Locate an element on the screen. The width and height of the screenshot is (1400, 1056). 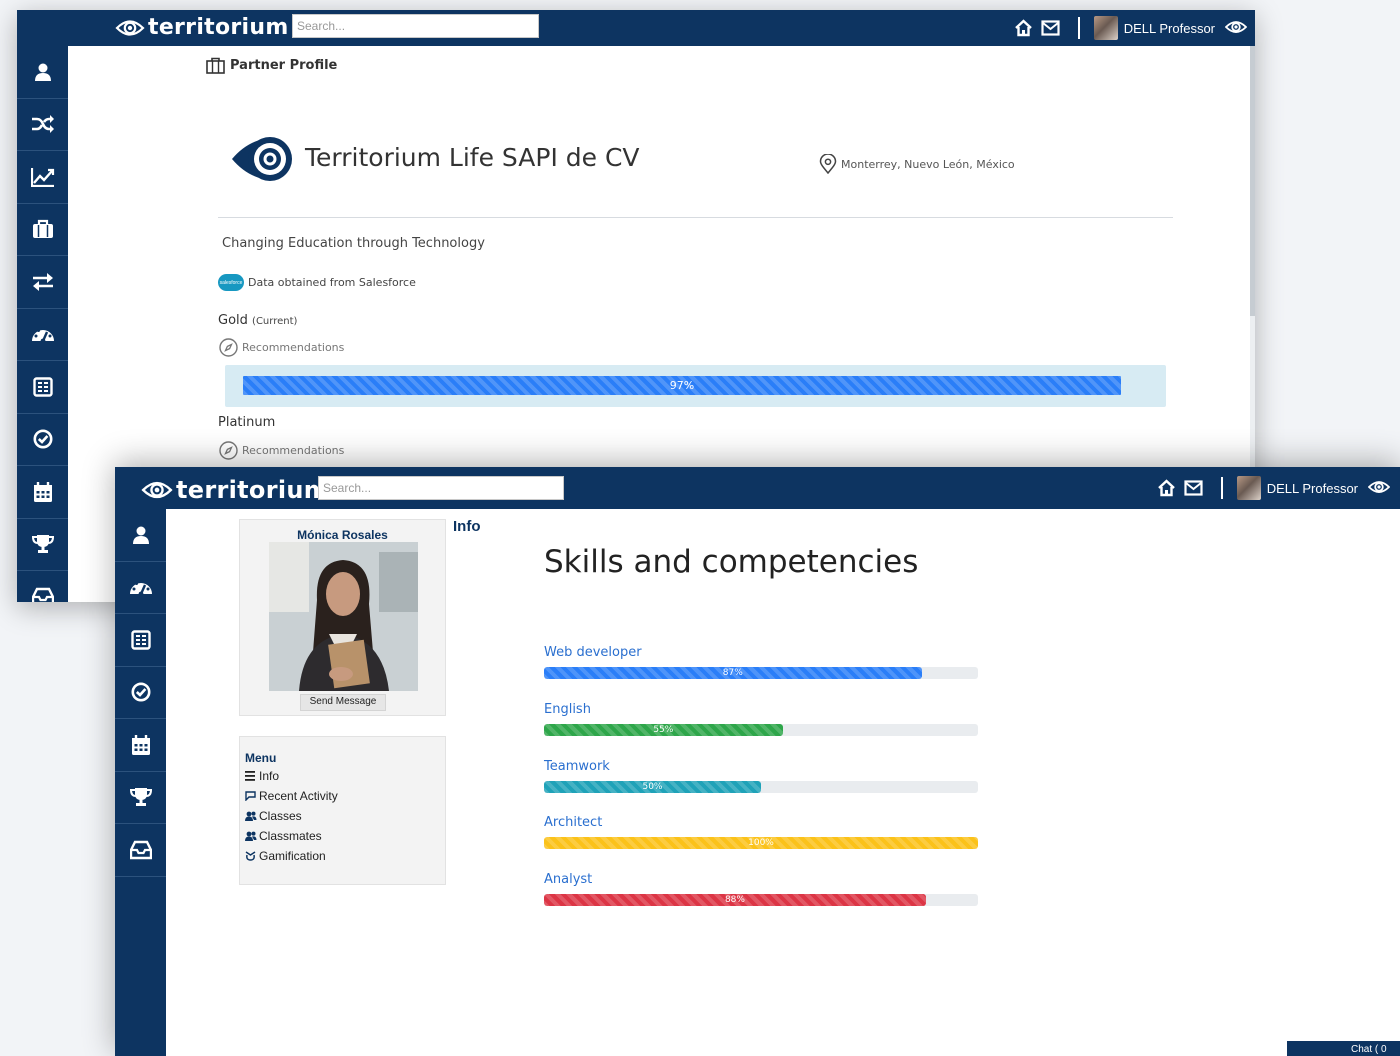
data-source: salesforce Data obtained from Salesforce is located at coordinates (317, 282).